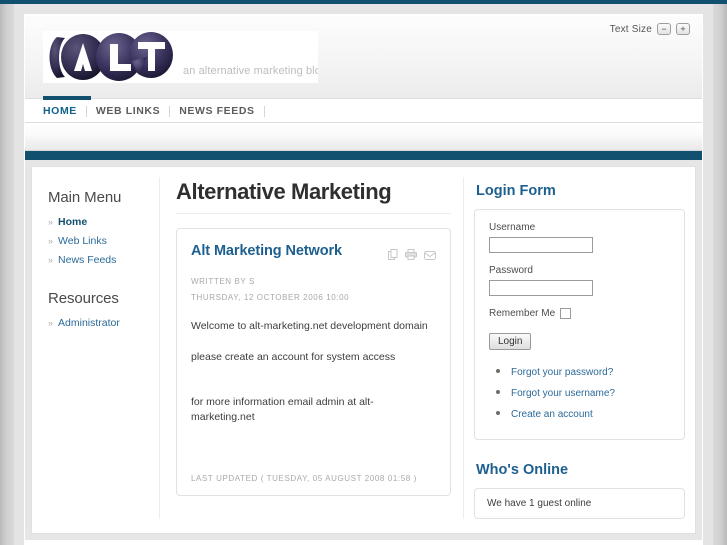 This screenshot has height=545, width=727. I want to click on page-gutter-right, so click(720, 274).